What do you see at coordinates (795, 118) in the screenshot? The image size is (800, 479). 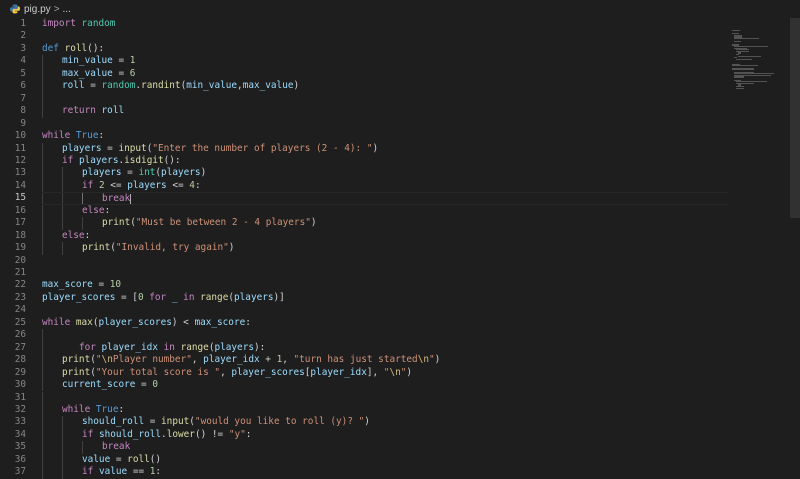 I see `scrollbar-thumb` at bounding box center [795, 118].